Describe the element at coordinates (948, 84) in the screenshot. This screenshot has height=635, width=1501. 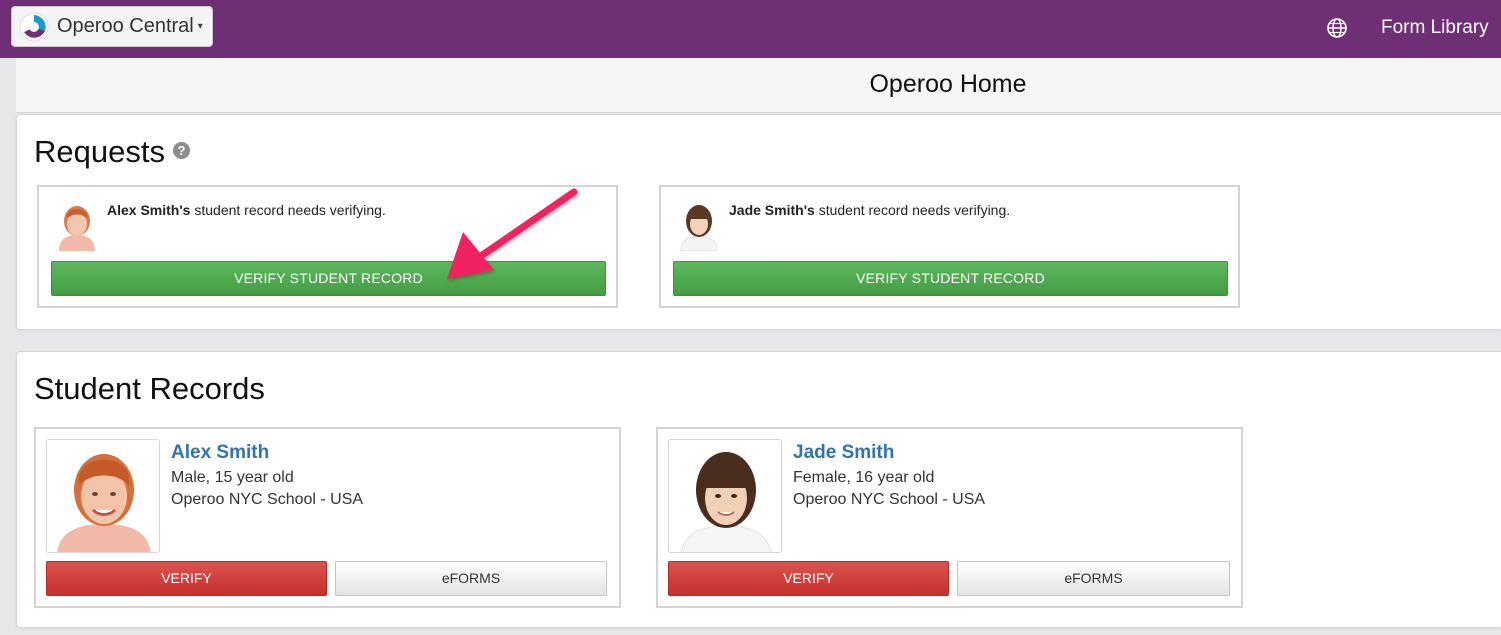
I see `page-title: Operoo Home` at that location.